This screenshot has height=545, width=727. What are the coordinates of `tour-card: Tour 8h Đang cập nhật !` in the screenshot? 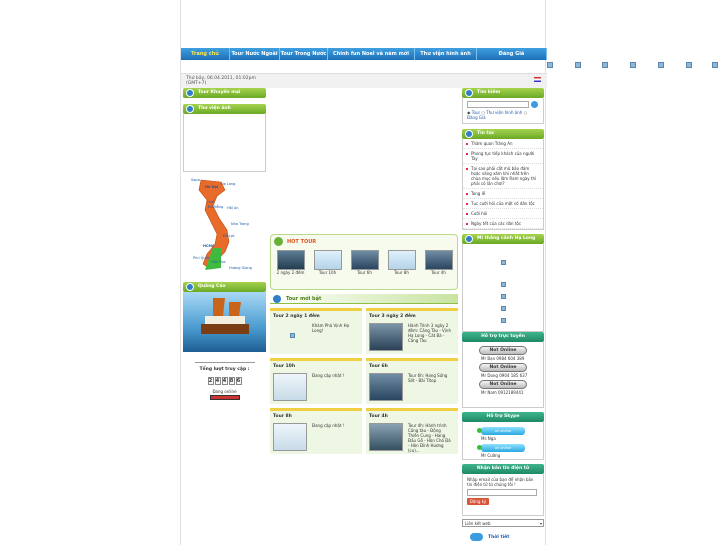 It's located at (316, 431).